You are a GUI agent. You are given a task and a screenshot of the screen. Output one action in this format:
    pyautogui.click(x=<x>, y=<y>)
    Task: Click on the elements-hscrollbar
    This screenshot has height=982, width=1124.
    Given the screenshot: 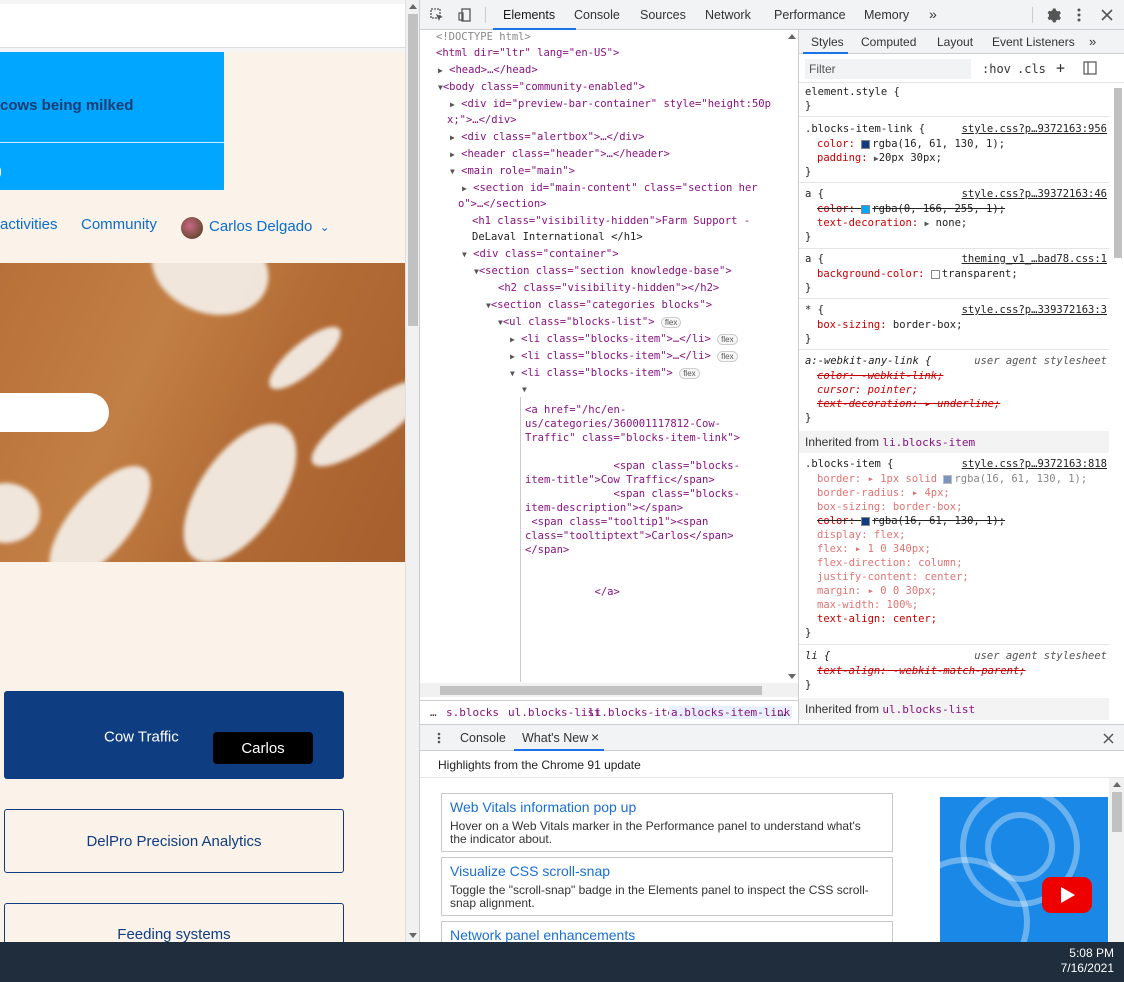 What is the action you would take?
    pyautogui.click(x=609, y=690)
    